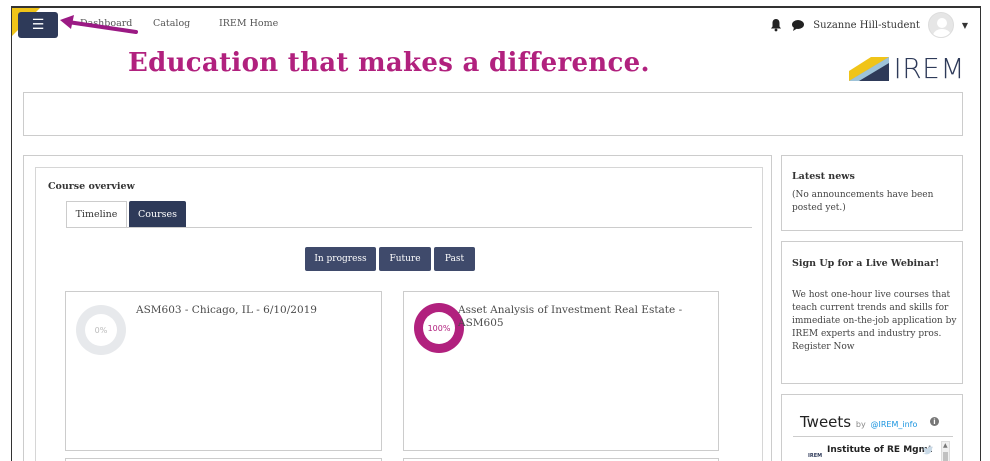 The image size is (990, 461). I want to click on filter-future-button: Future, so click(405, 259).